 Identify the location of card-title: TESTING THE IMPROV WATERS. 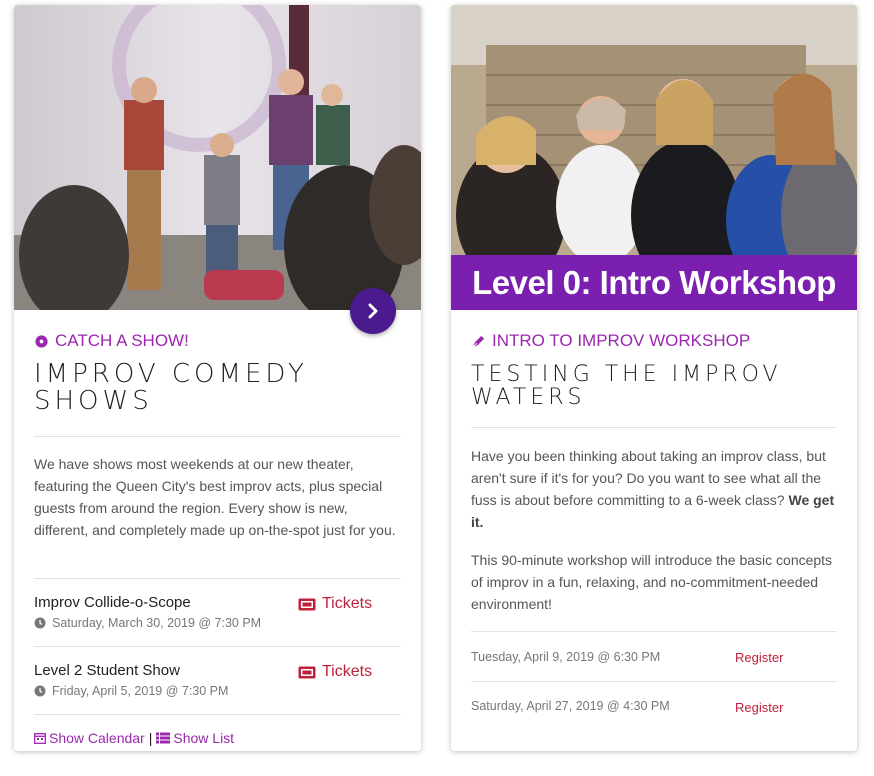
(626, 386).